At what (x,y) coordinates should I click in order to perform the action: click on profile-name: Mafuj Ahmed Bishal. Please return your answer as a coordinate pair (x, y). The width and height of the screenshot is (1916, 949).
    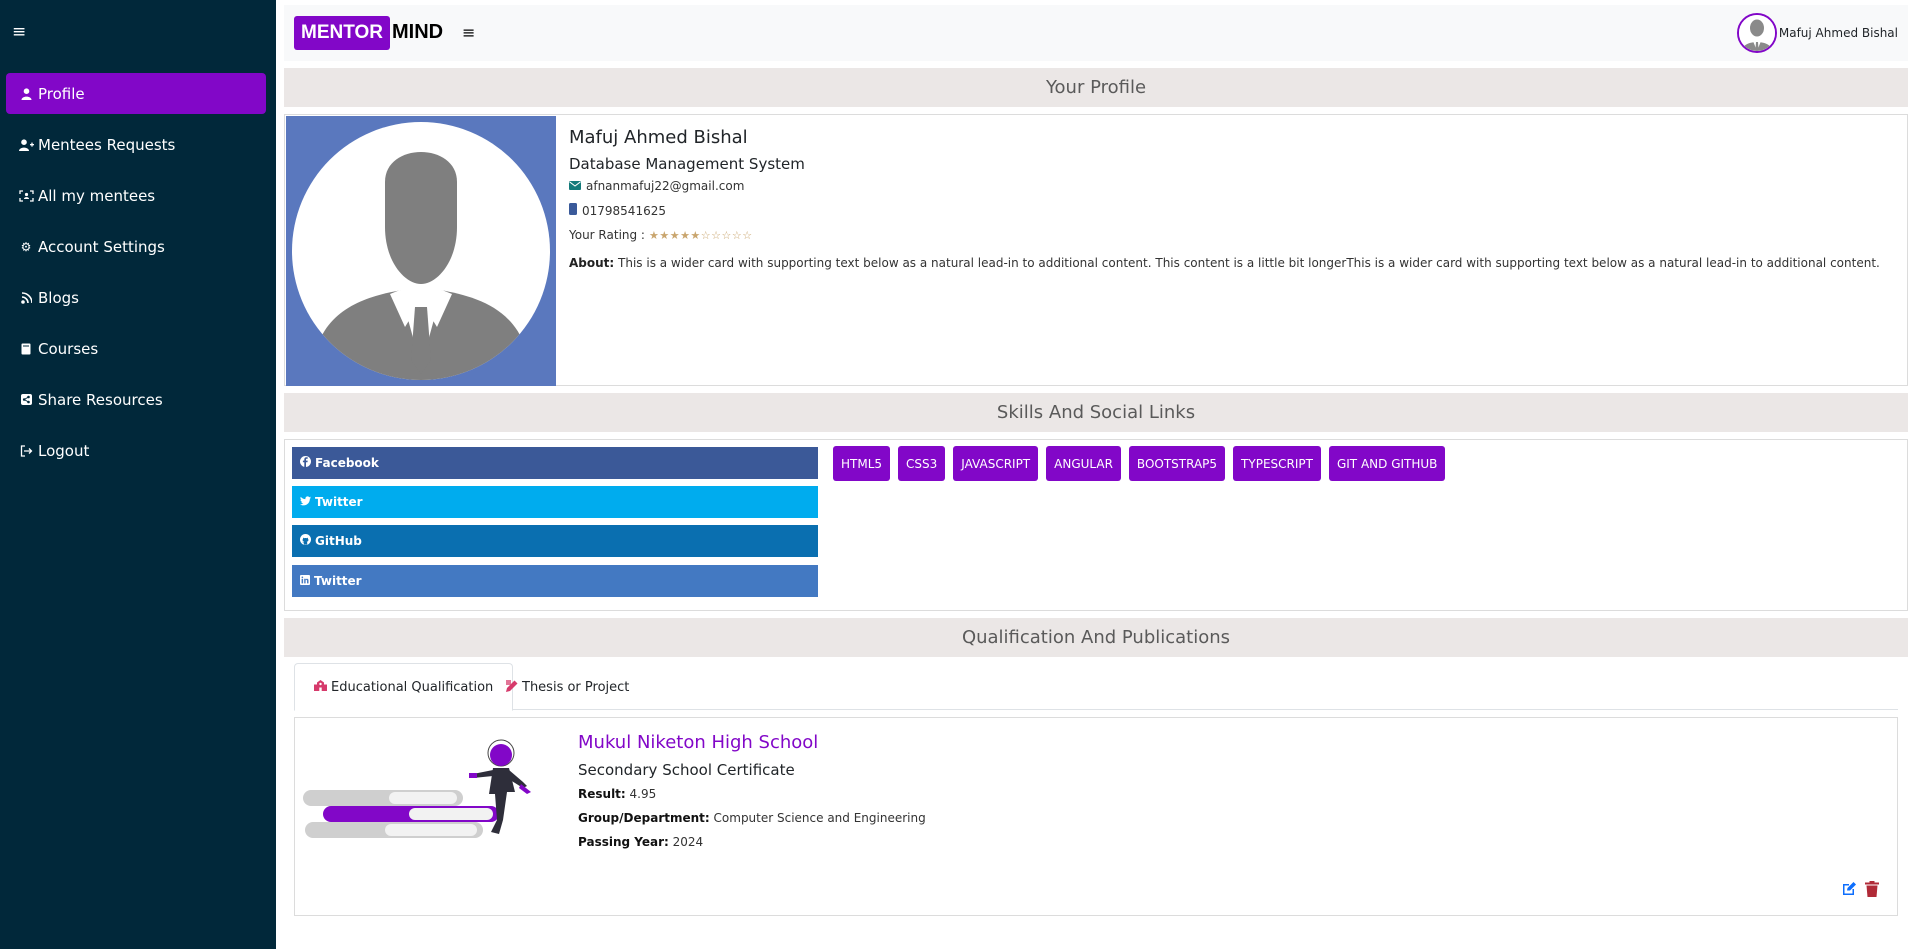
    Looking at the image, I should click on (658, 137).